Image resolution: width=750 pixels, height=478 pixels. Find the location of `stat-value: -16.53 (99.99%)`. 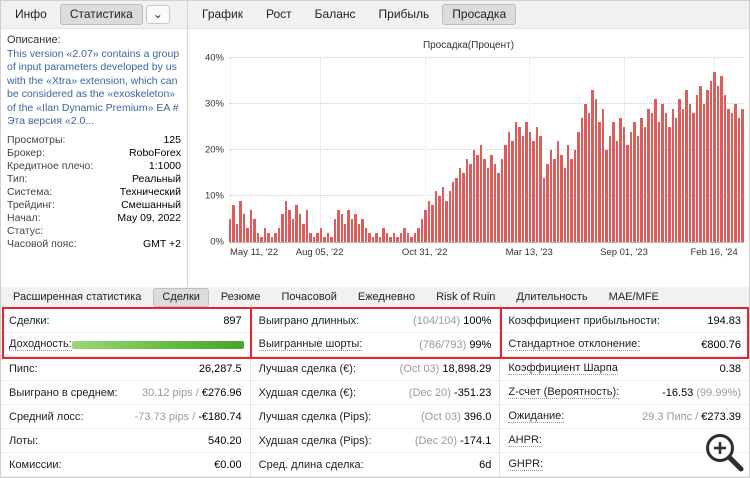

stat-value: -16.53 (99.99%) is located at coordinates (701, 393).